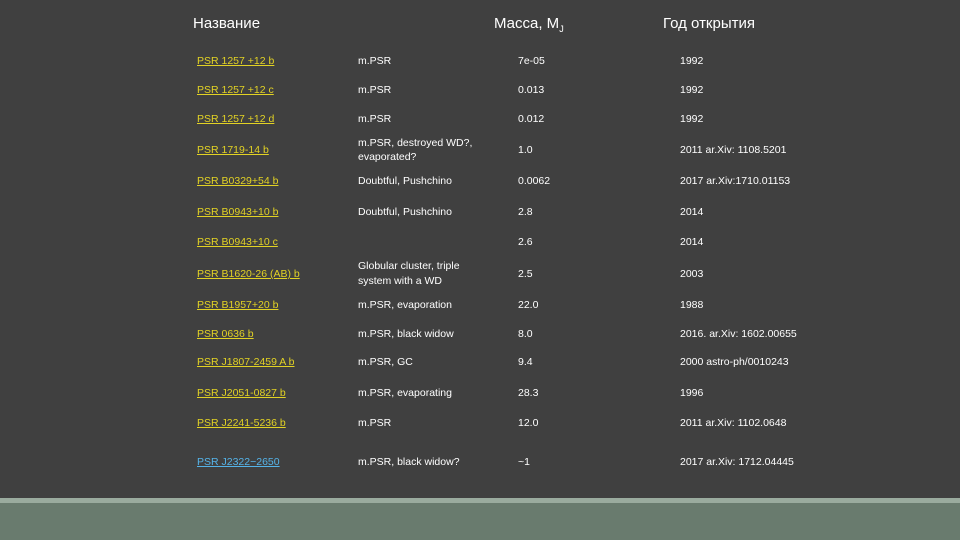 This screenshot has width=960, height=540. Describe the element at coordinates (525, 150) in the screenshot. I see `planet-mass: 1.0` at that location.